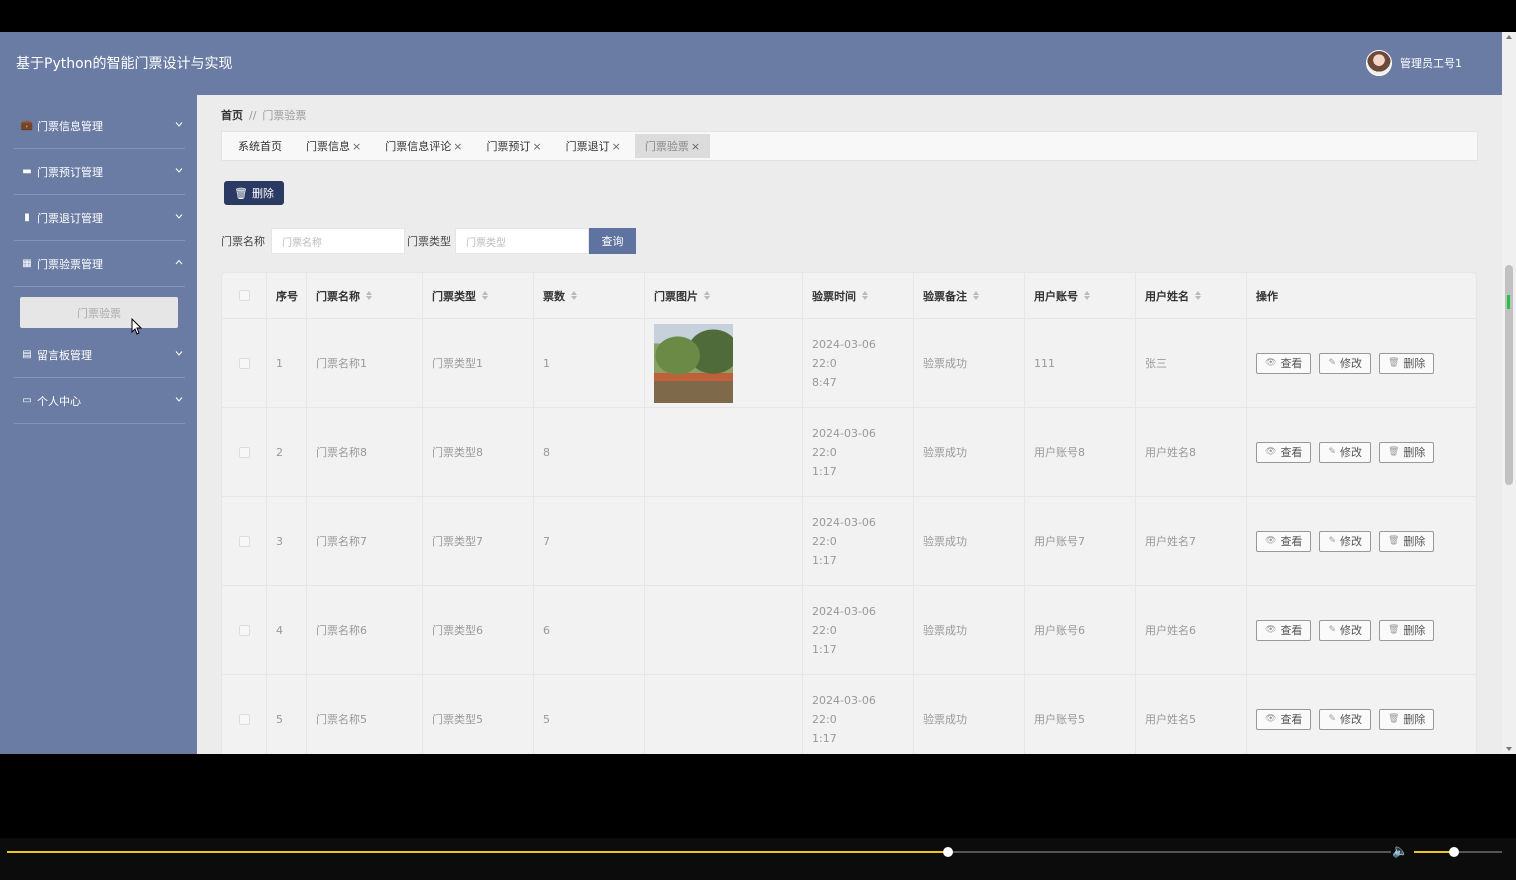  What do you see at coordinates (1191, 295) in the screenshot?
I see `table-header-cell: 用户姓名` at bounding box center [1191, 295].